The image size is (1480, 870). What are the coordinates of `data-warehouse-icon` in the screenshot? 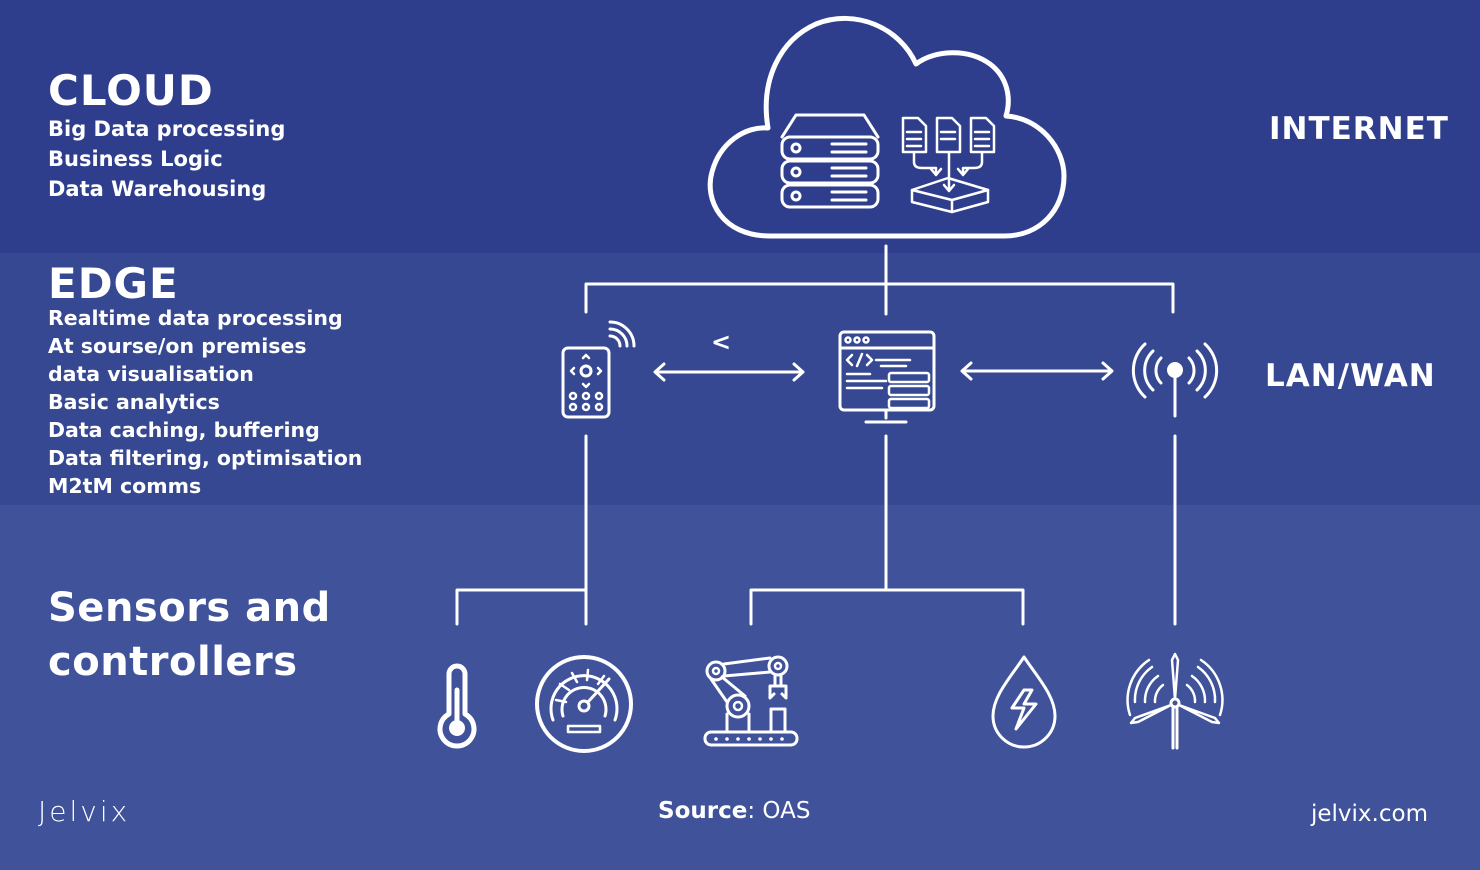 It's located at (948, 165).